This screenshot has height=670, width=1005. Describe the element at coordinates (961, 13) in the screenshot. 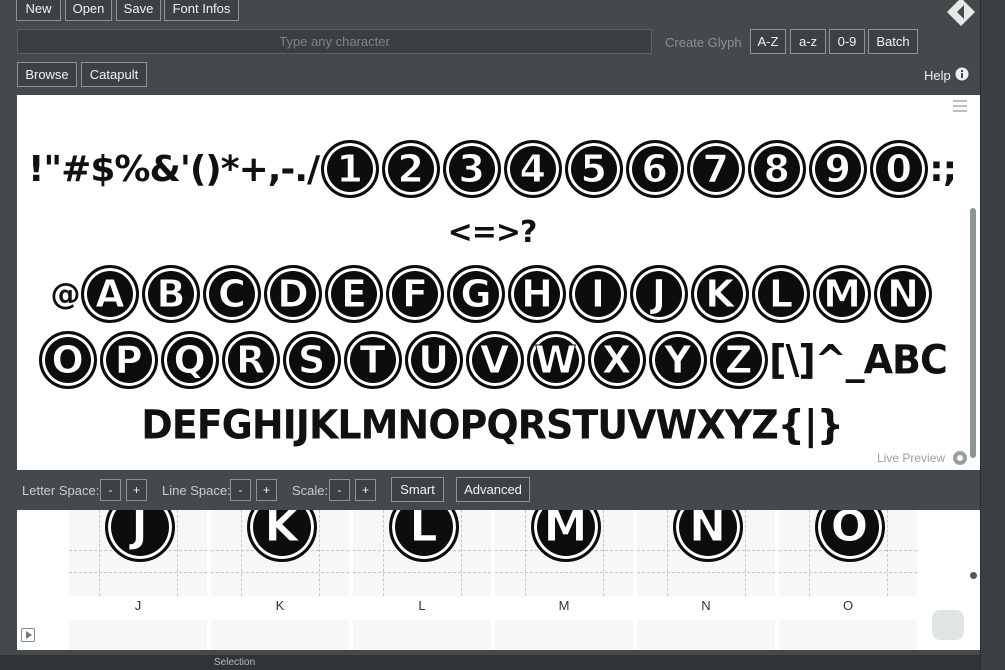

I see `app-logo-icon` at that location.